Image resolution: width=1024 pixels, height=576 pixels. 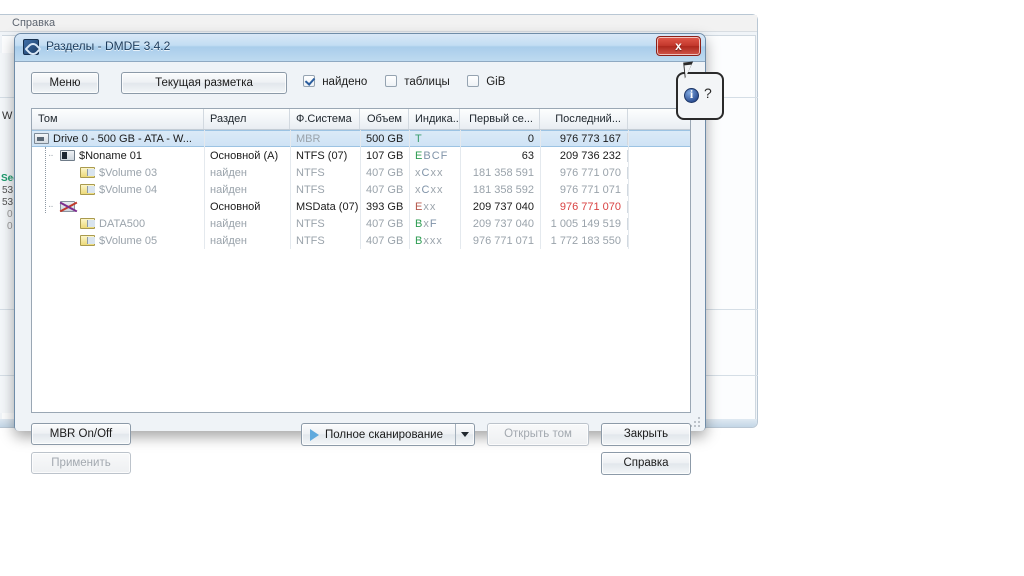 What do you see at coordinates (41, 138) in the screenshot?
I see `drive-icon` at bounding box center [41, 138].